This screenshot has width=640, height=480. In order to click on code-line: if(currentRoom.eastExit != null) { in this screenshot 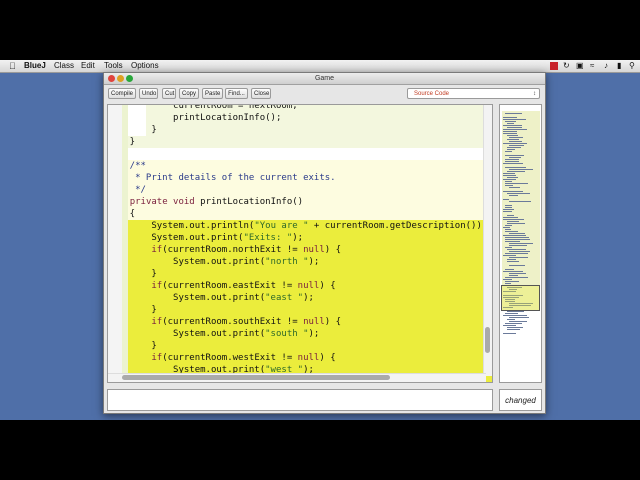, I will do `click(300, 286)`.